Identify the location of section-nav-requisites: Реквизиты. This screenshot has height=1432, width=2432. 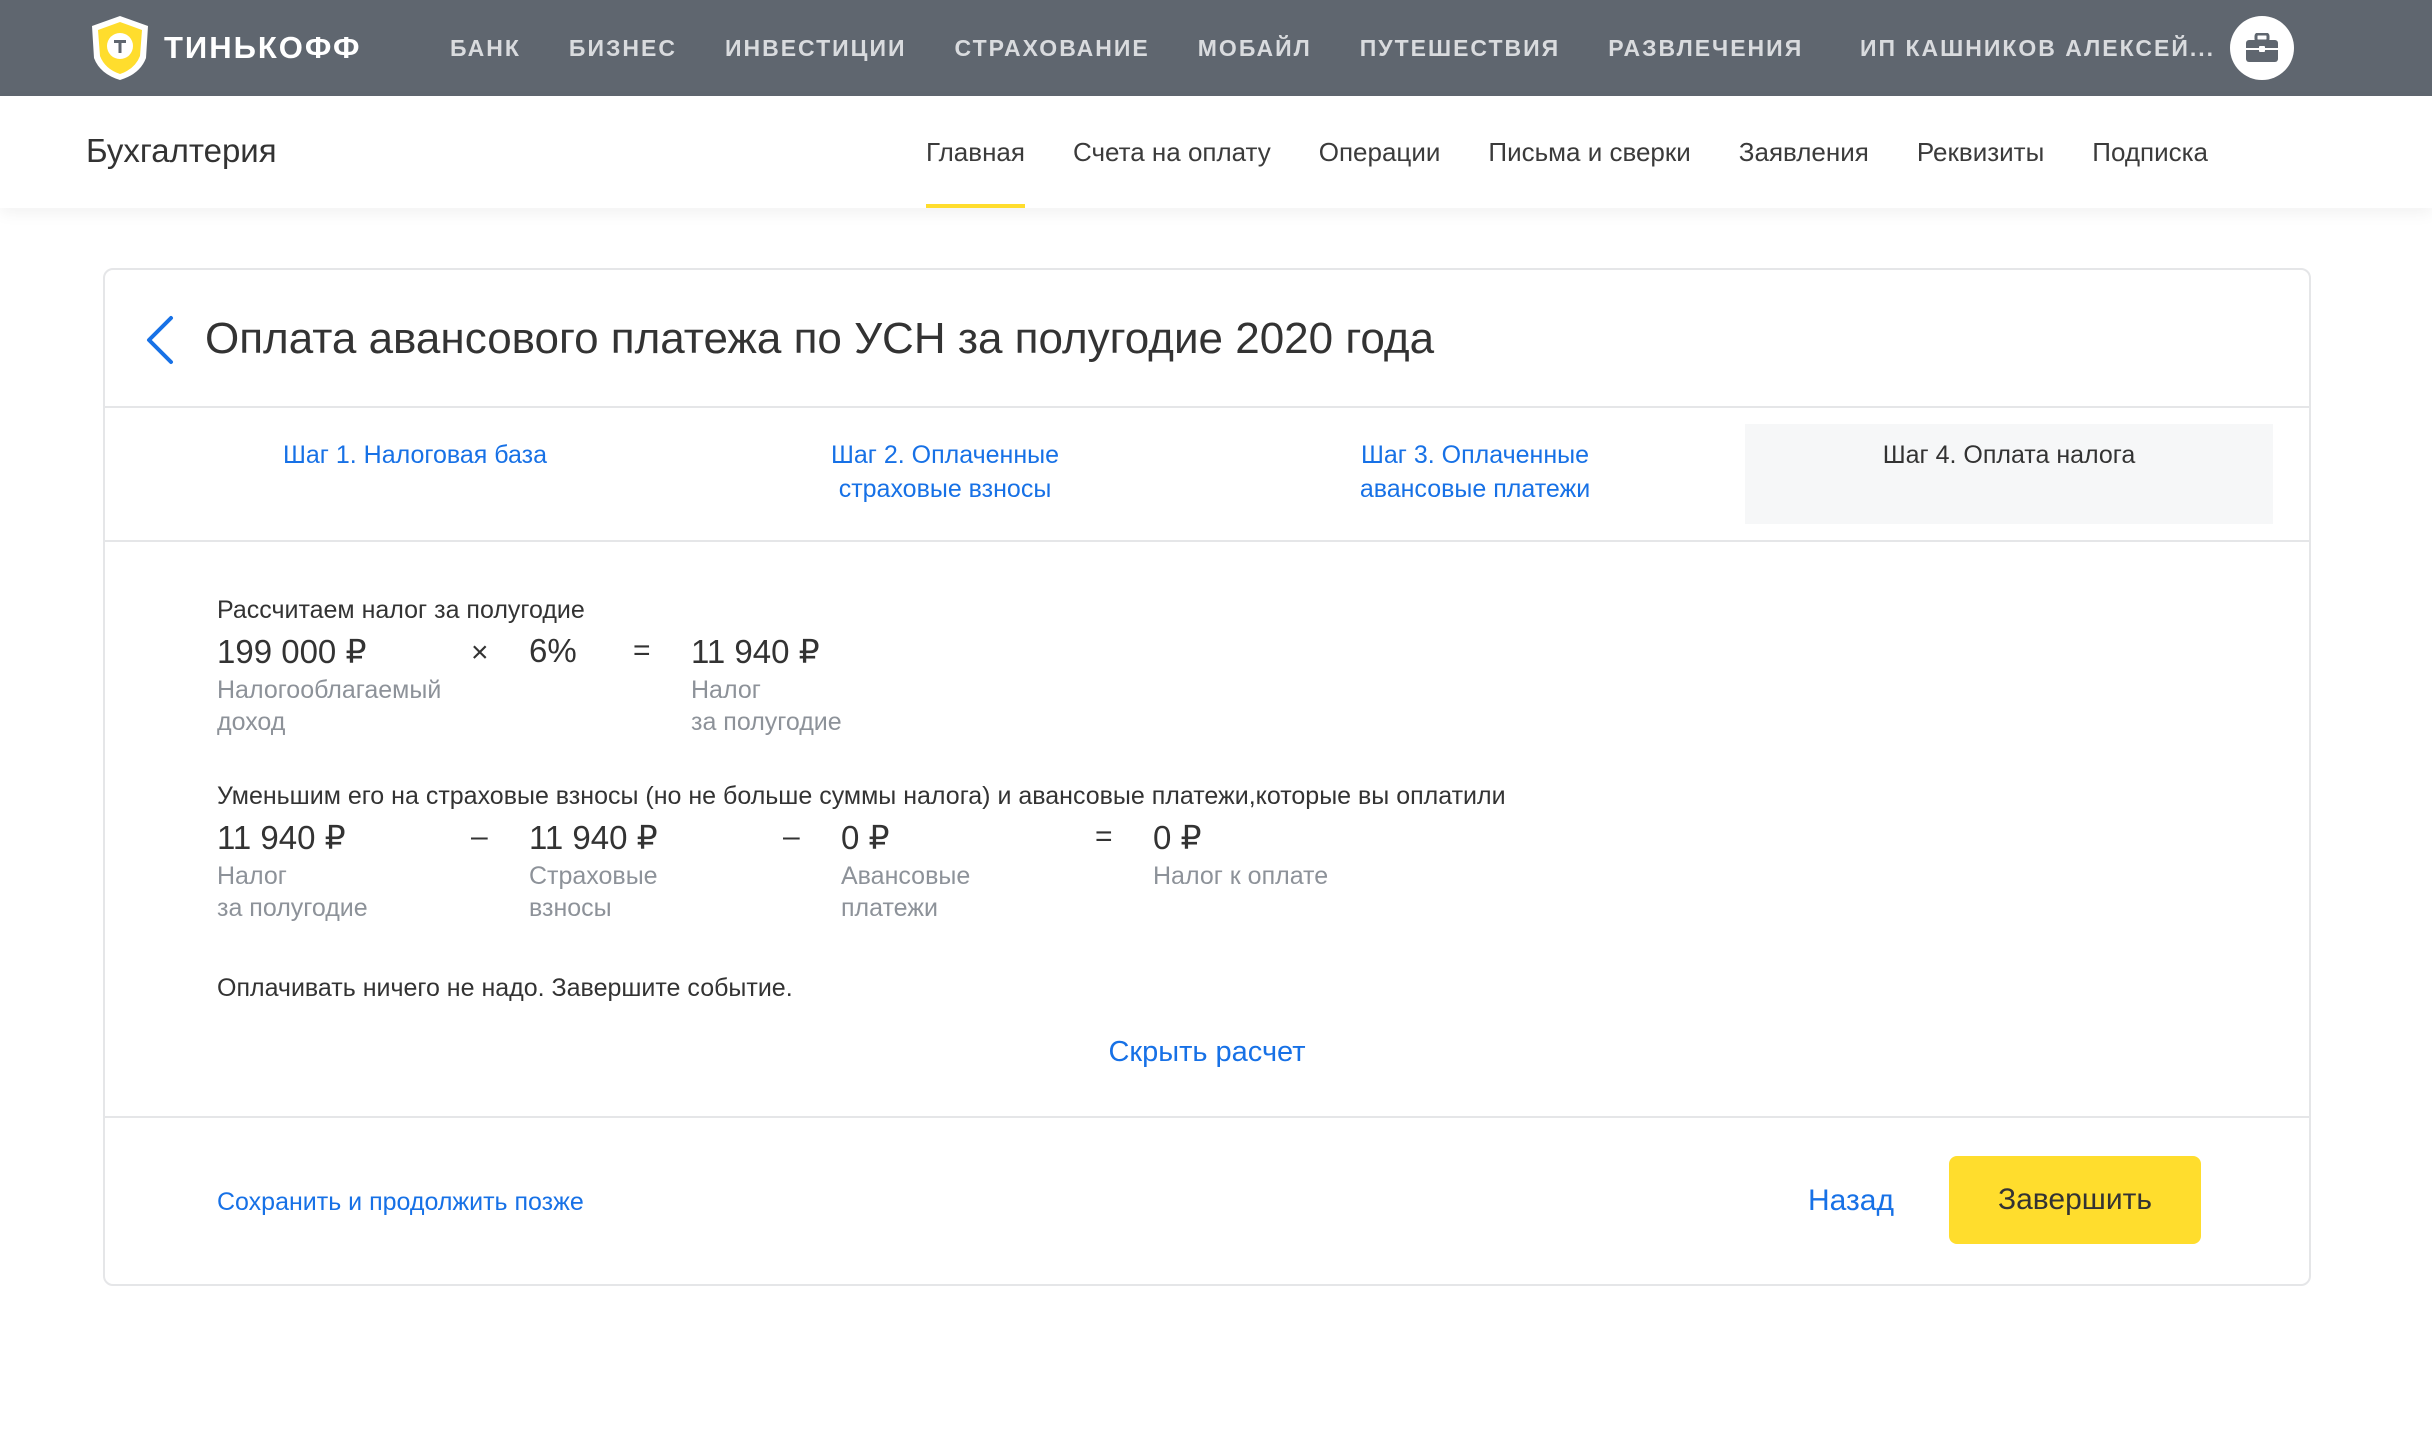
(1980, 152).